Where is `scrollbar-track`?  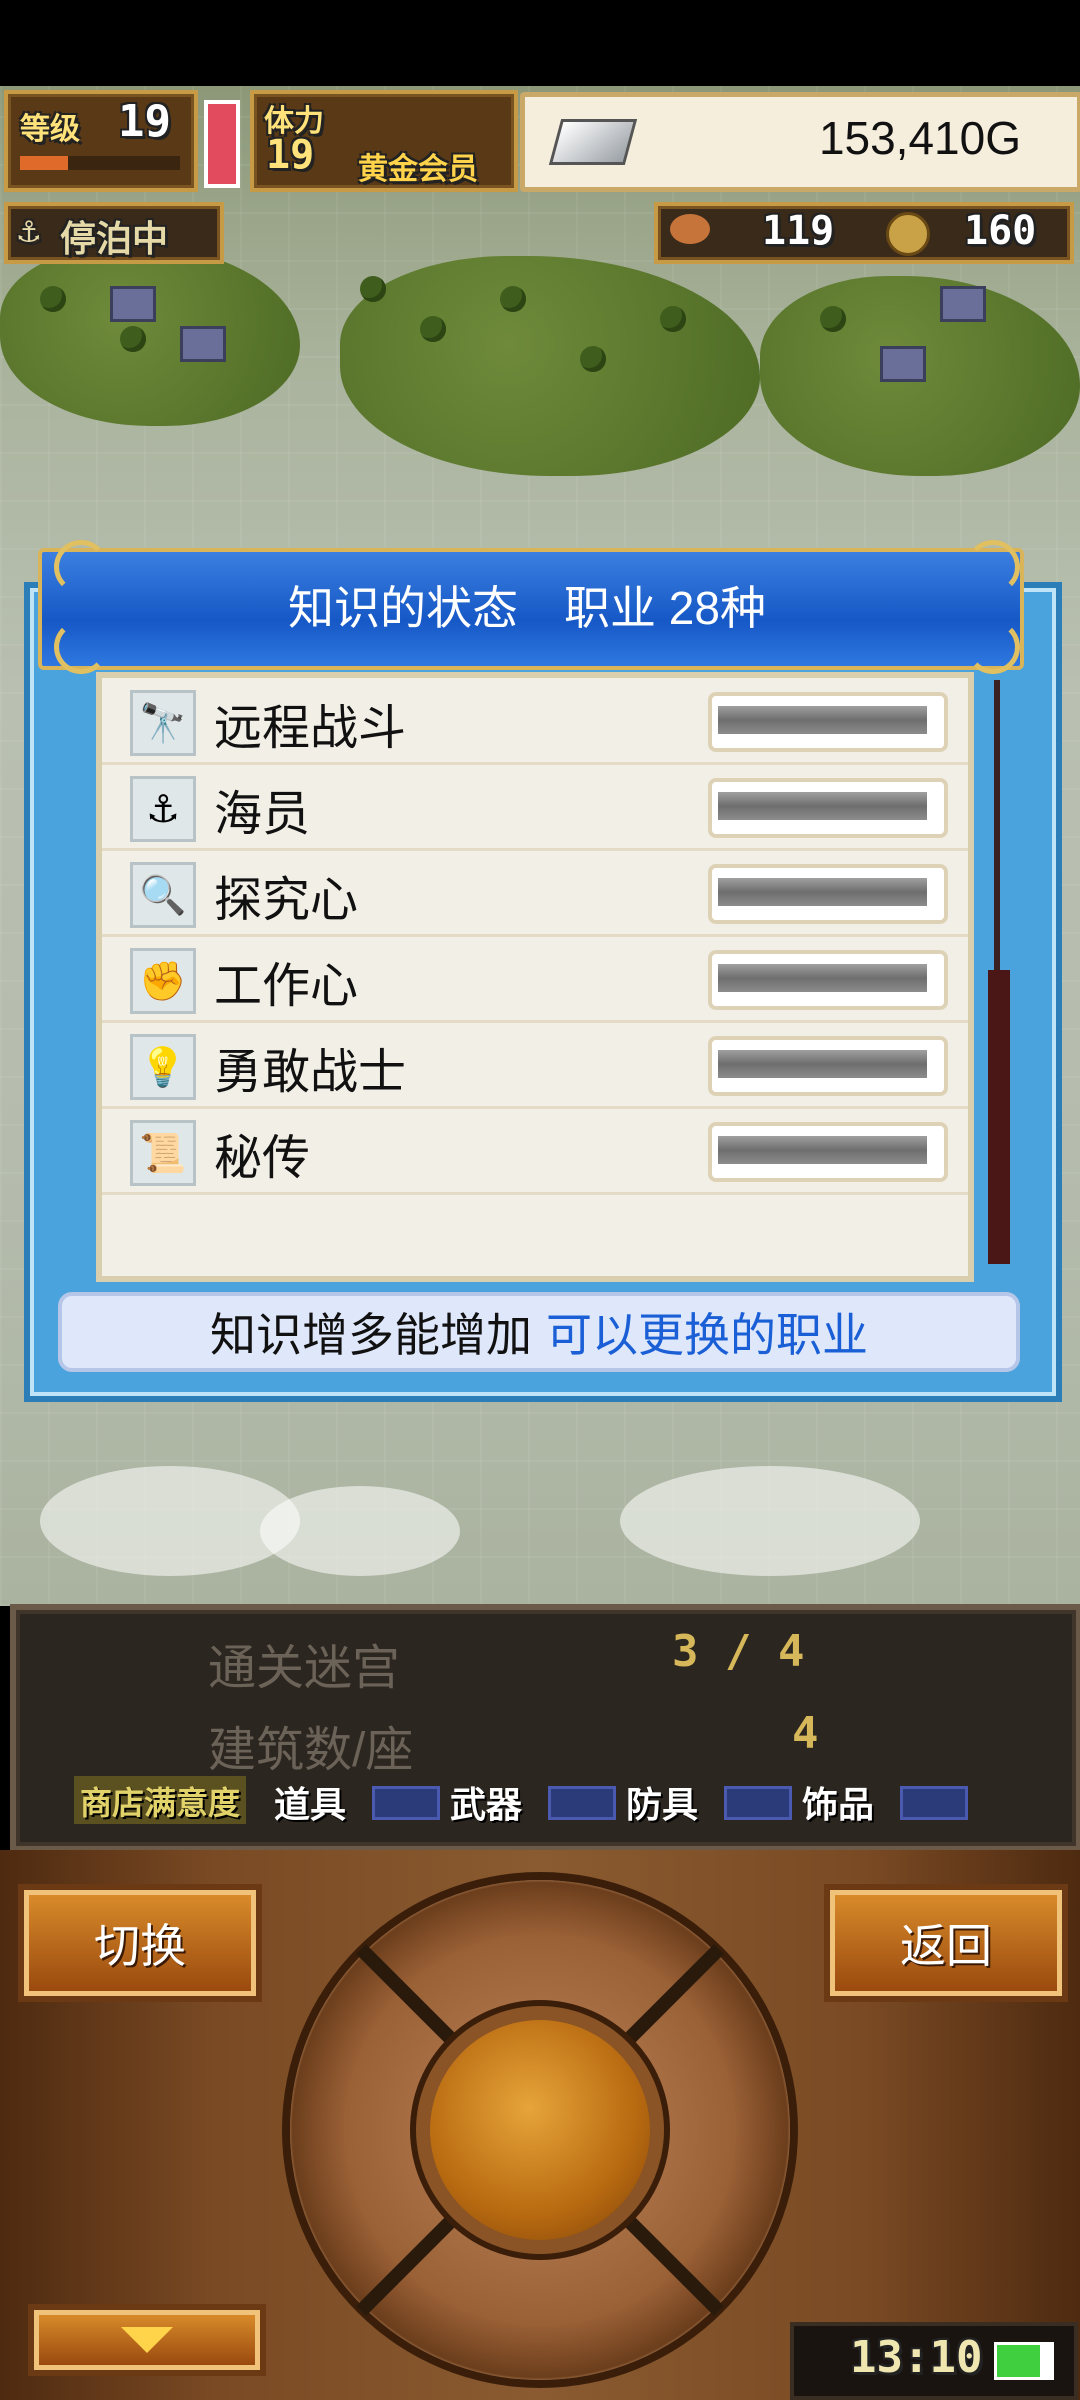 scrollbar-track is located at coordinates (997, 830).